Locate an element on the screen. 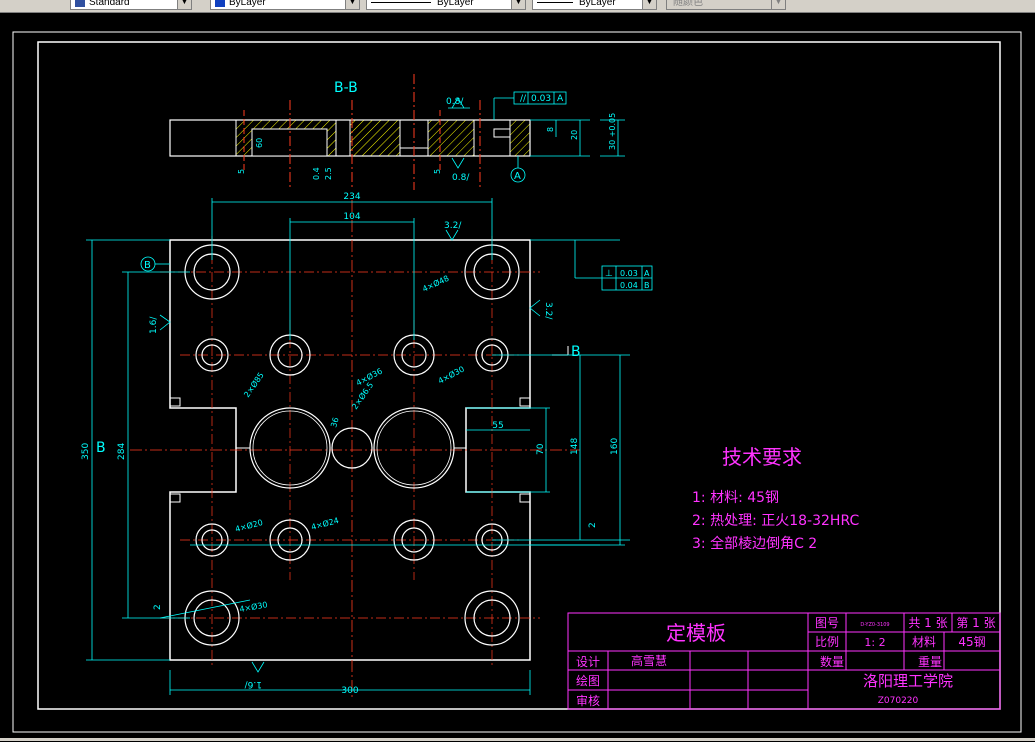  section-mark-right: B is located at coordinates (576, 352).